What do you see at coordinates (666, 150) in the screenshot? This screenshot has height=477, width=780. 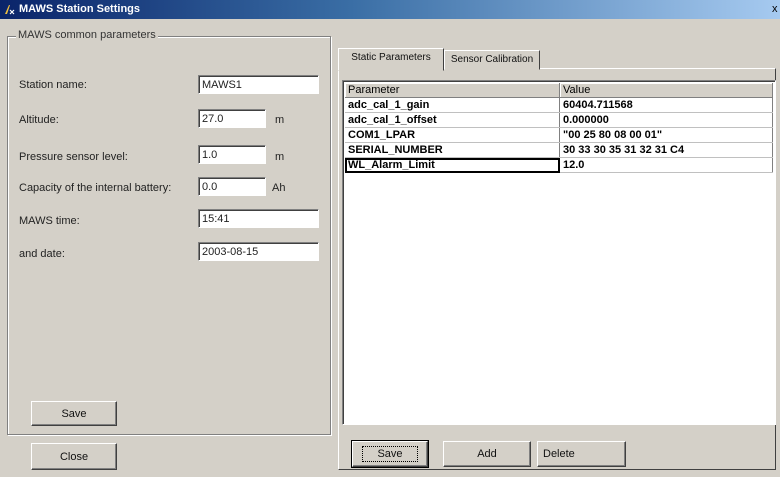 I see `value-cell: 30 33 30 35 31 32 31 C4` at bounding box center [666, 150].